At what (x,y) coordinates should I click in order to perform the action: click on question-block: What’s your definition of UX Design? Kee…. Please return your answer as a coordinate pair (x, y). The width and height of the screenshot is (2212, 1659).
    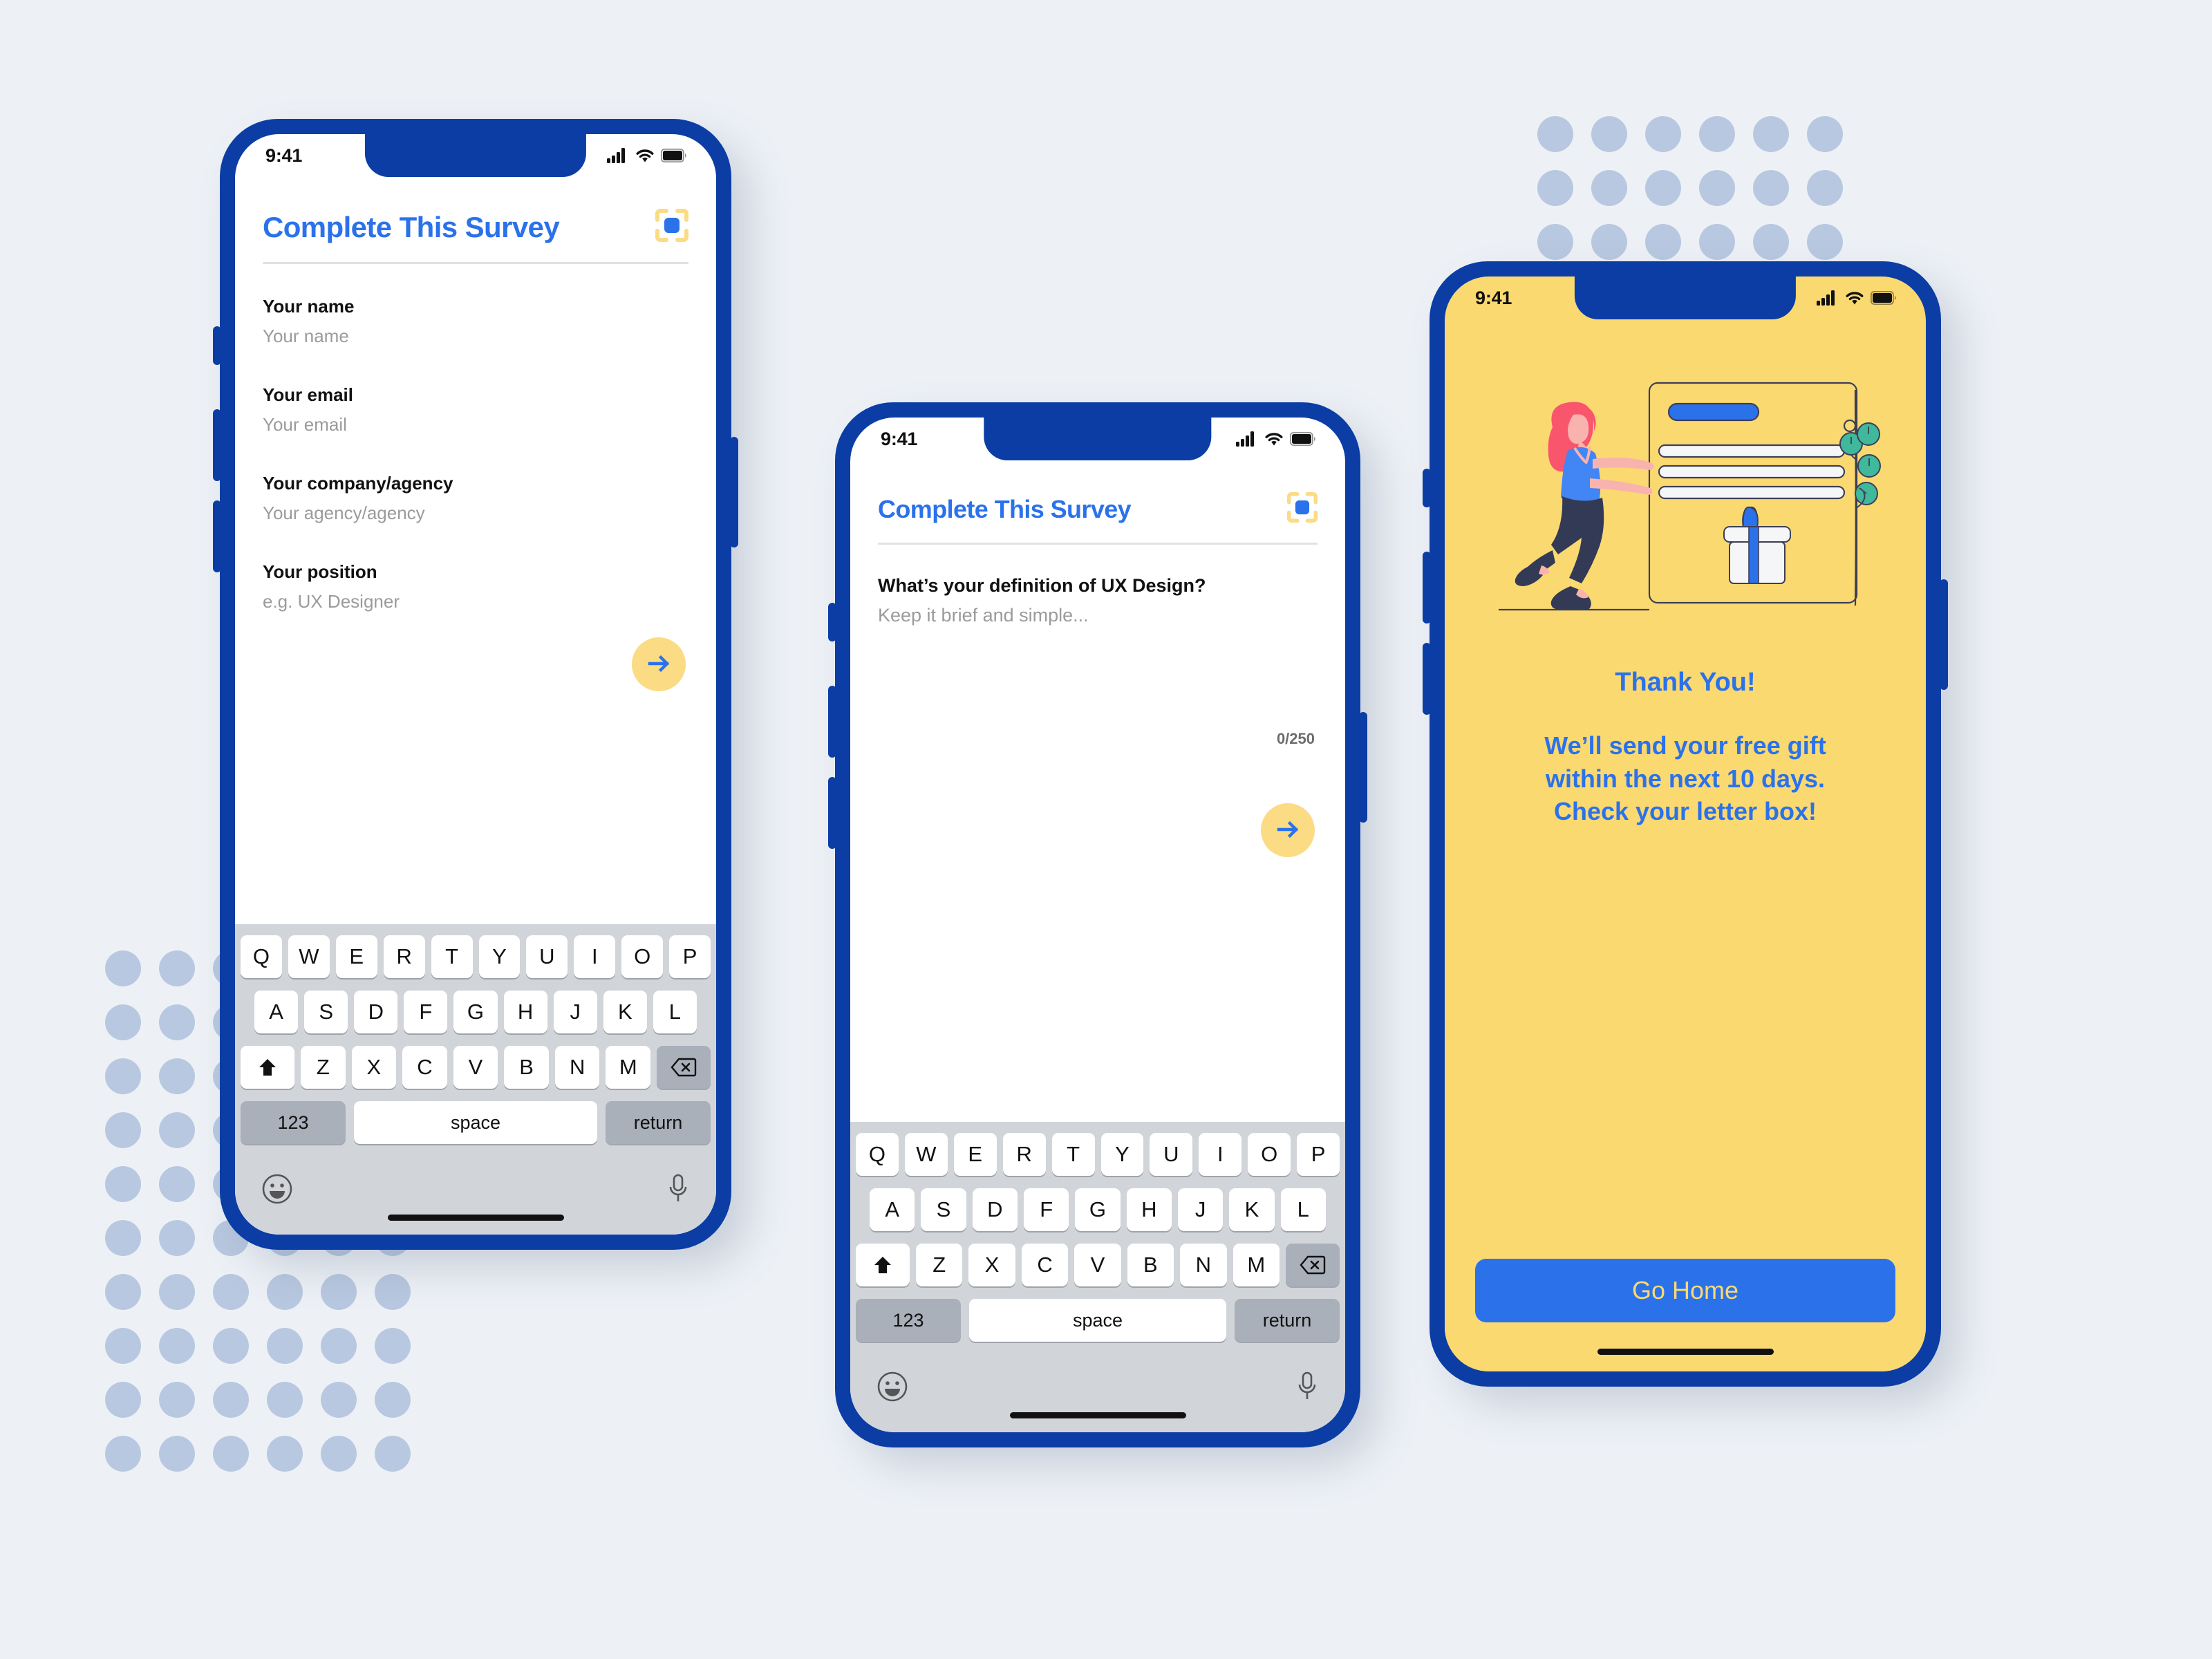
    Looking at the image, I should click on (1097, 585).